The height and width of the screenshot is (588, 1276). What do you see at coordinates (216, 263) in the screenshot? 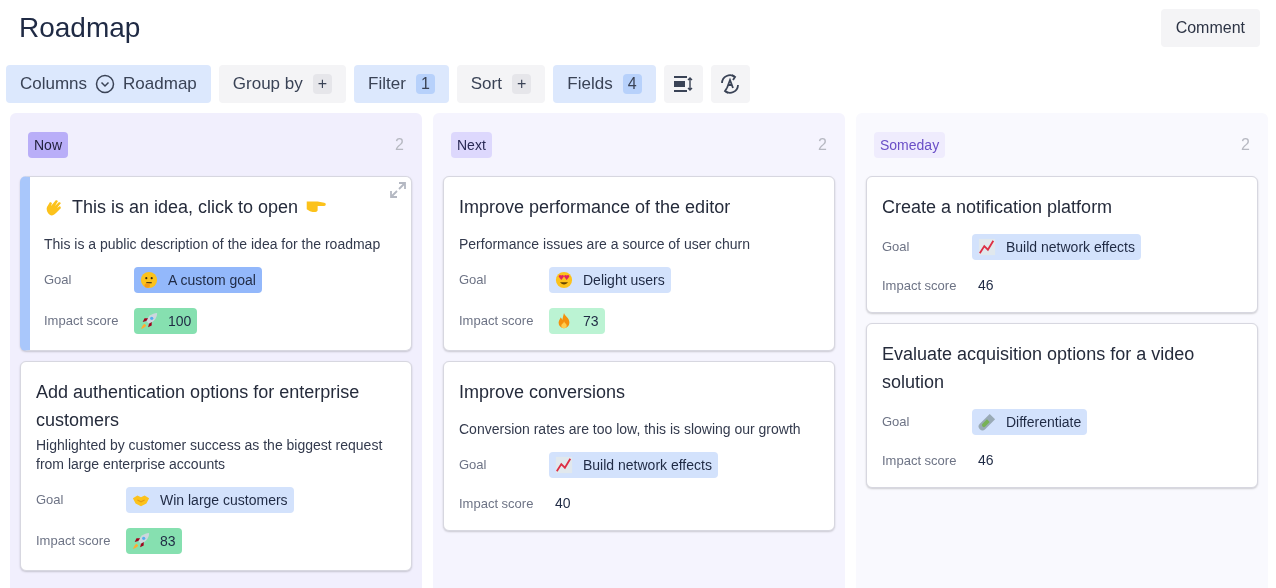
I see `idea-card: This is an idea, click to open This is a public description of the idea for the roadmap Goal A custom goal Impact score 100` at bounding box center [216, 263].